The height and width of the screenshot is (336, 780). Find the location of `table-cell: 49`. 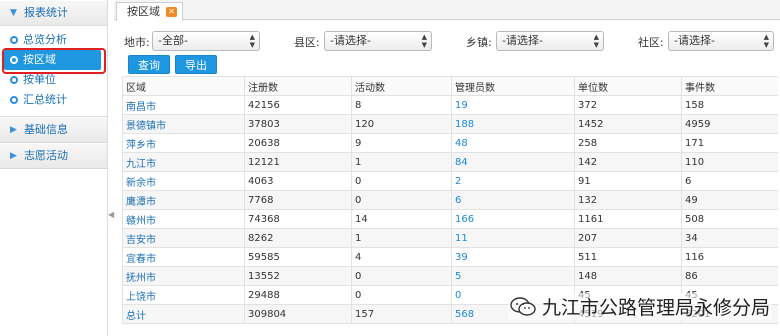

table-cell: 49 is located at coordinates (729, 200).